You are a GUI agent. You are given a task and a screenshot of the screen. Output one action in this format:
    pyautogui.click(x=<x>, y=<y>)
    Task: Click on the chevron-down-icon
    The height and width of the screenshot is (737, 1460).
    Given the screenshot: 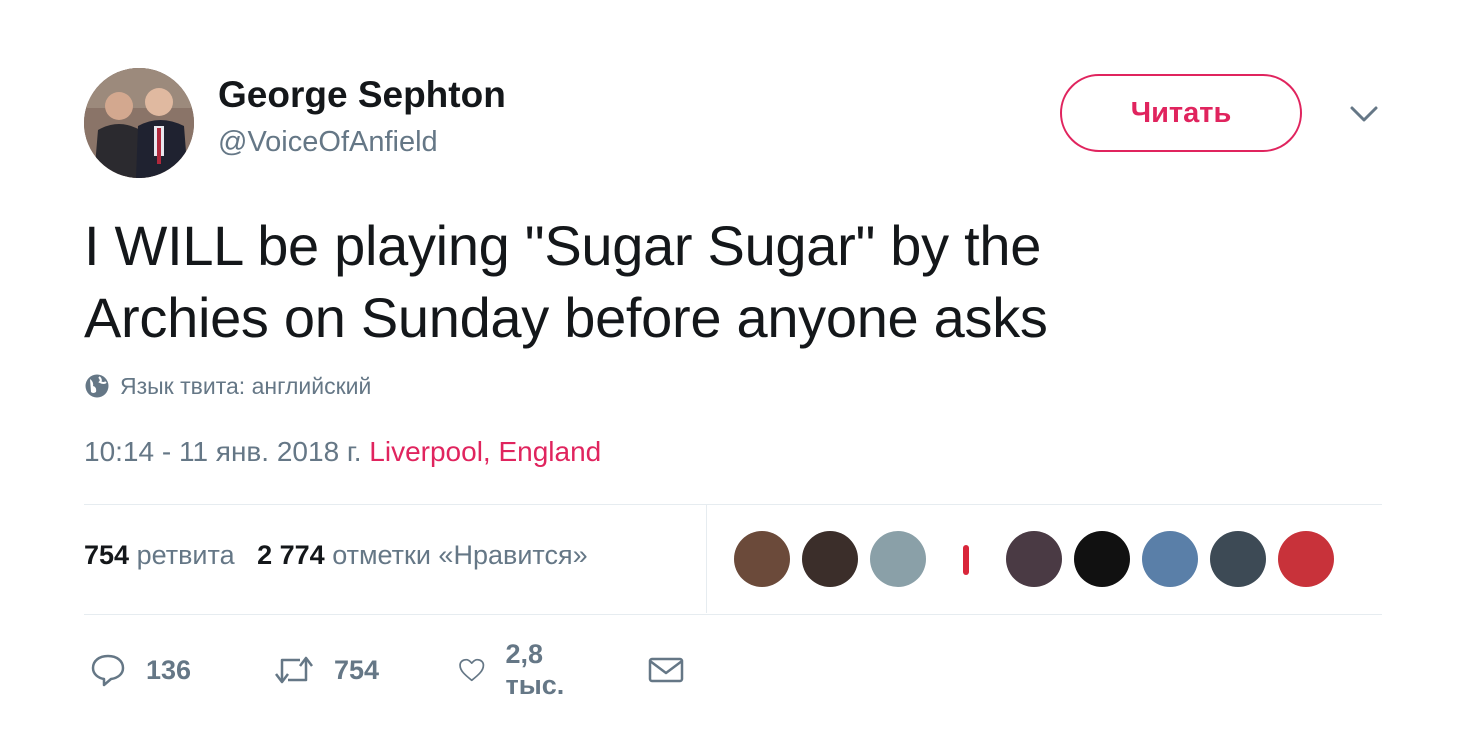 What is the action you would take?
    pyautogui.click(x=1364, y=114)
    